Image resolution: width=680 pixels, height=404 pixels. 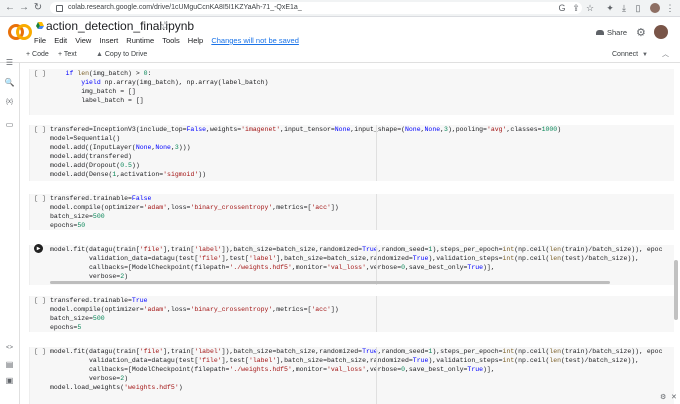 I want to click on menu-help: Help, so click(x=195, y=40).